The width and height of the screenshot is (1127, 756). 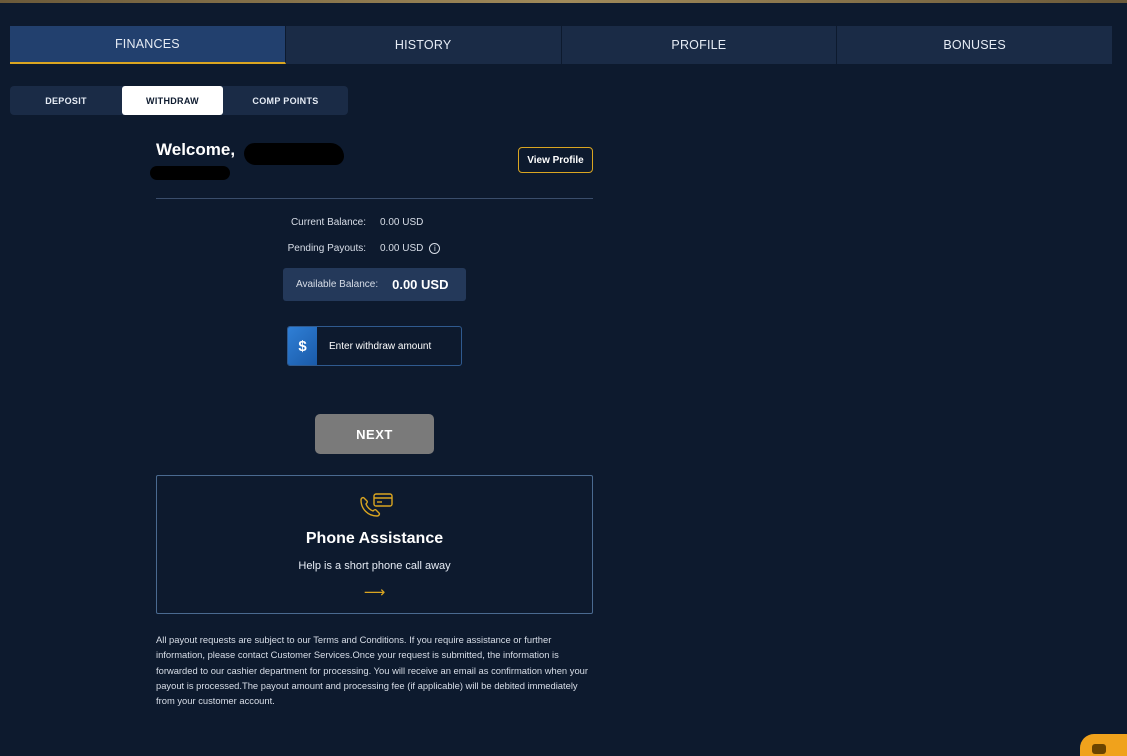 I want to click on next-button: NEXT, so click(x=374, y=434).